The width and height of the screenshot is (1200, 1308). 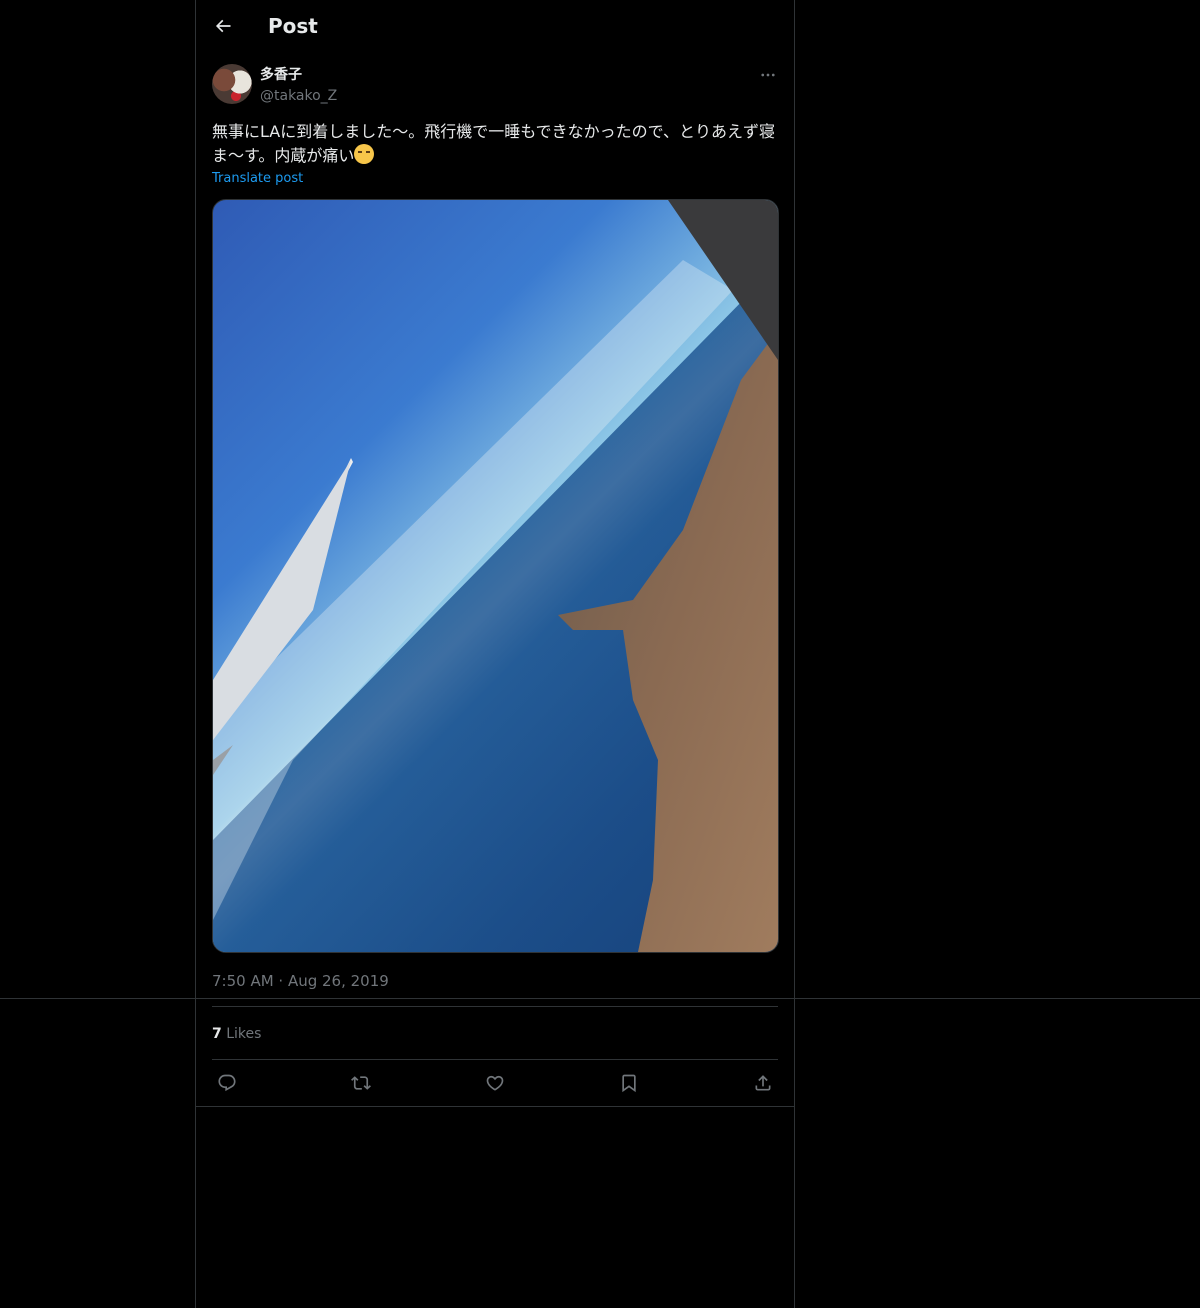 What do you see at coordinates (244, 1034) in the screenshot?
I see `likes-label: Likes` at bounding box center [244, 1034].